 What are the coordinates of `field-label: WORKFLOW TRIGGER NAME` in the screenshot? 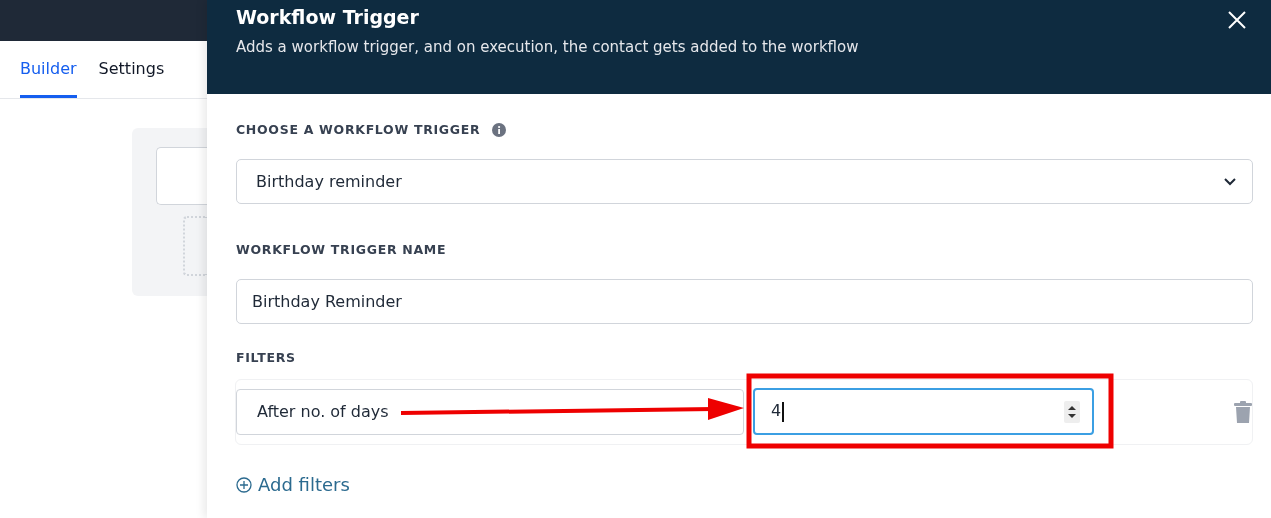 It's located at (342, 249).